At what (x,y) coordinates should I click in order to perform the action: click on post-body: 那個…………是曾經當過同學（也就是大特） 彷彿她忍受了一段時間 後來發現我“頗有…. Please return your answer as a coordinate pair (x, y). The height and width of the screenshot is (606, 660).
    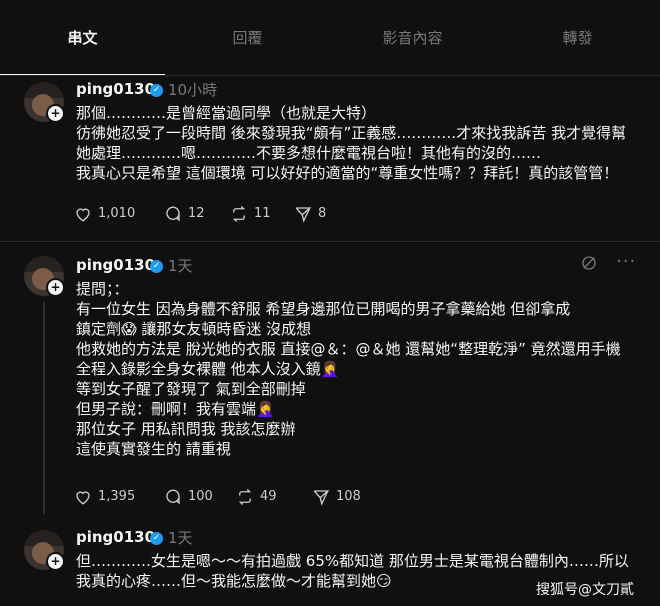
    Looking at the image, I should click on (361, 143).